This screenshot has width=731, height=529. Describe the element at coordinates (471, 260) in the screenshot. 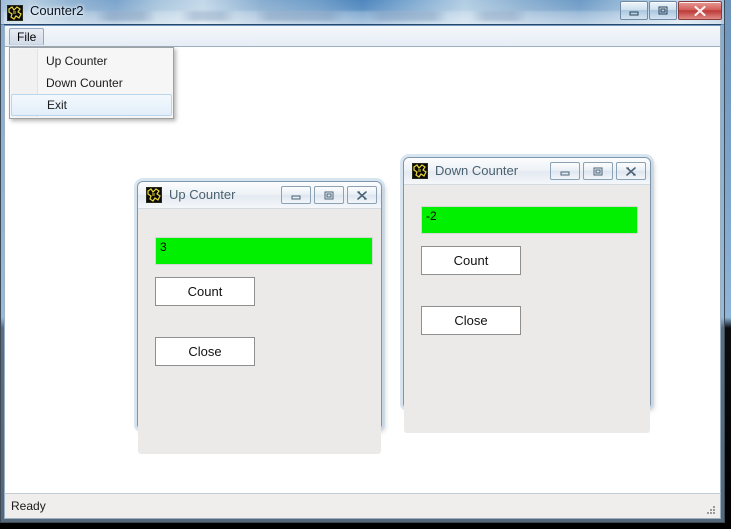

I see `down-counter-count-button: Count` at that location.